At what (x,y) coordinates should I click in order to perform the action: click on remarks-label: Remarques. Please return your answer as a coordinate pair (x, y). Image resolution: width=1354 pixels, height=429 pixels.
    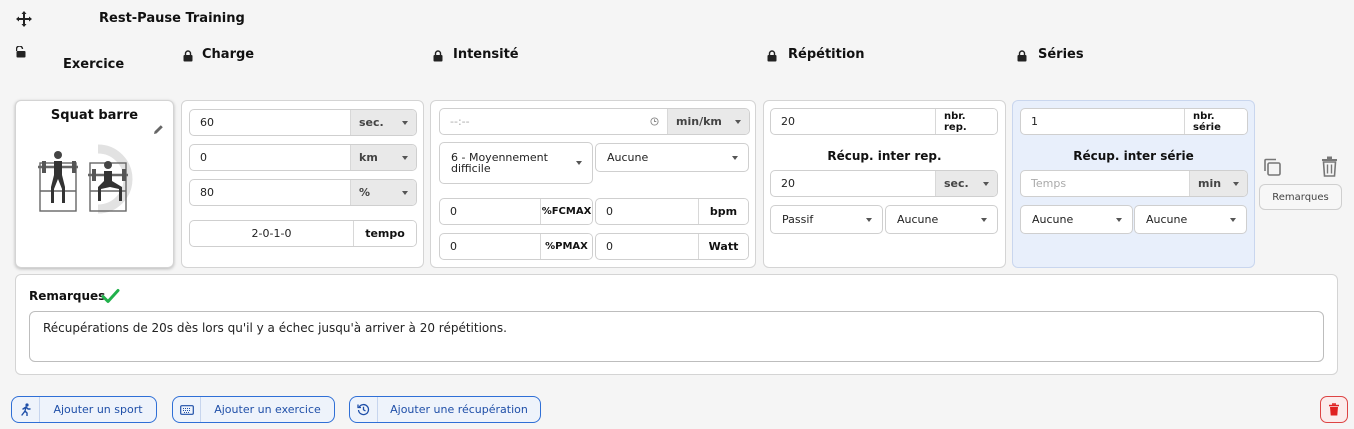
    Looking at the image, I should click on (67, 296).